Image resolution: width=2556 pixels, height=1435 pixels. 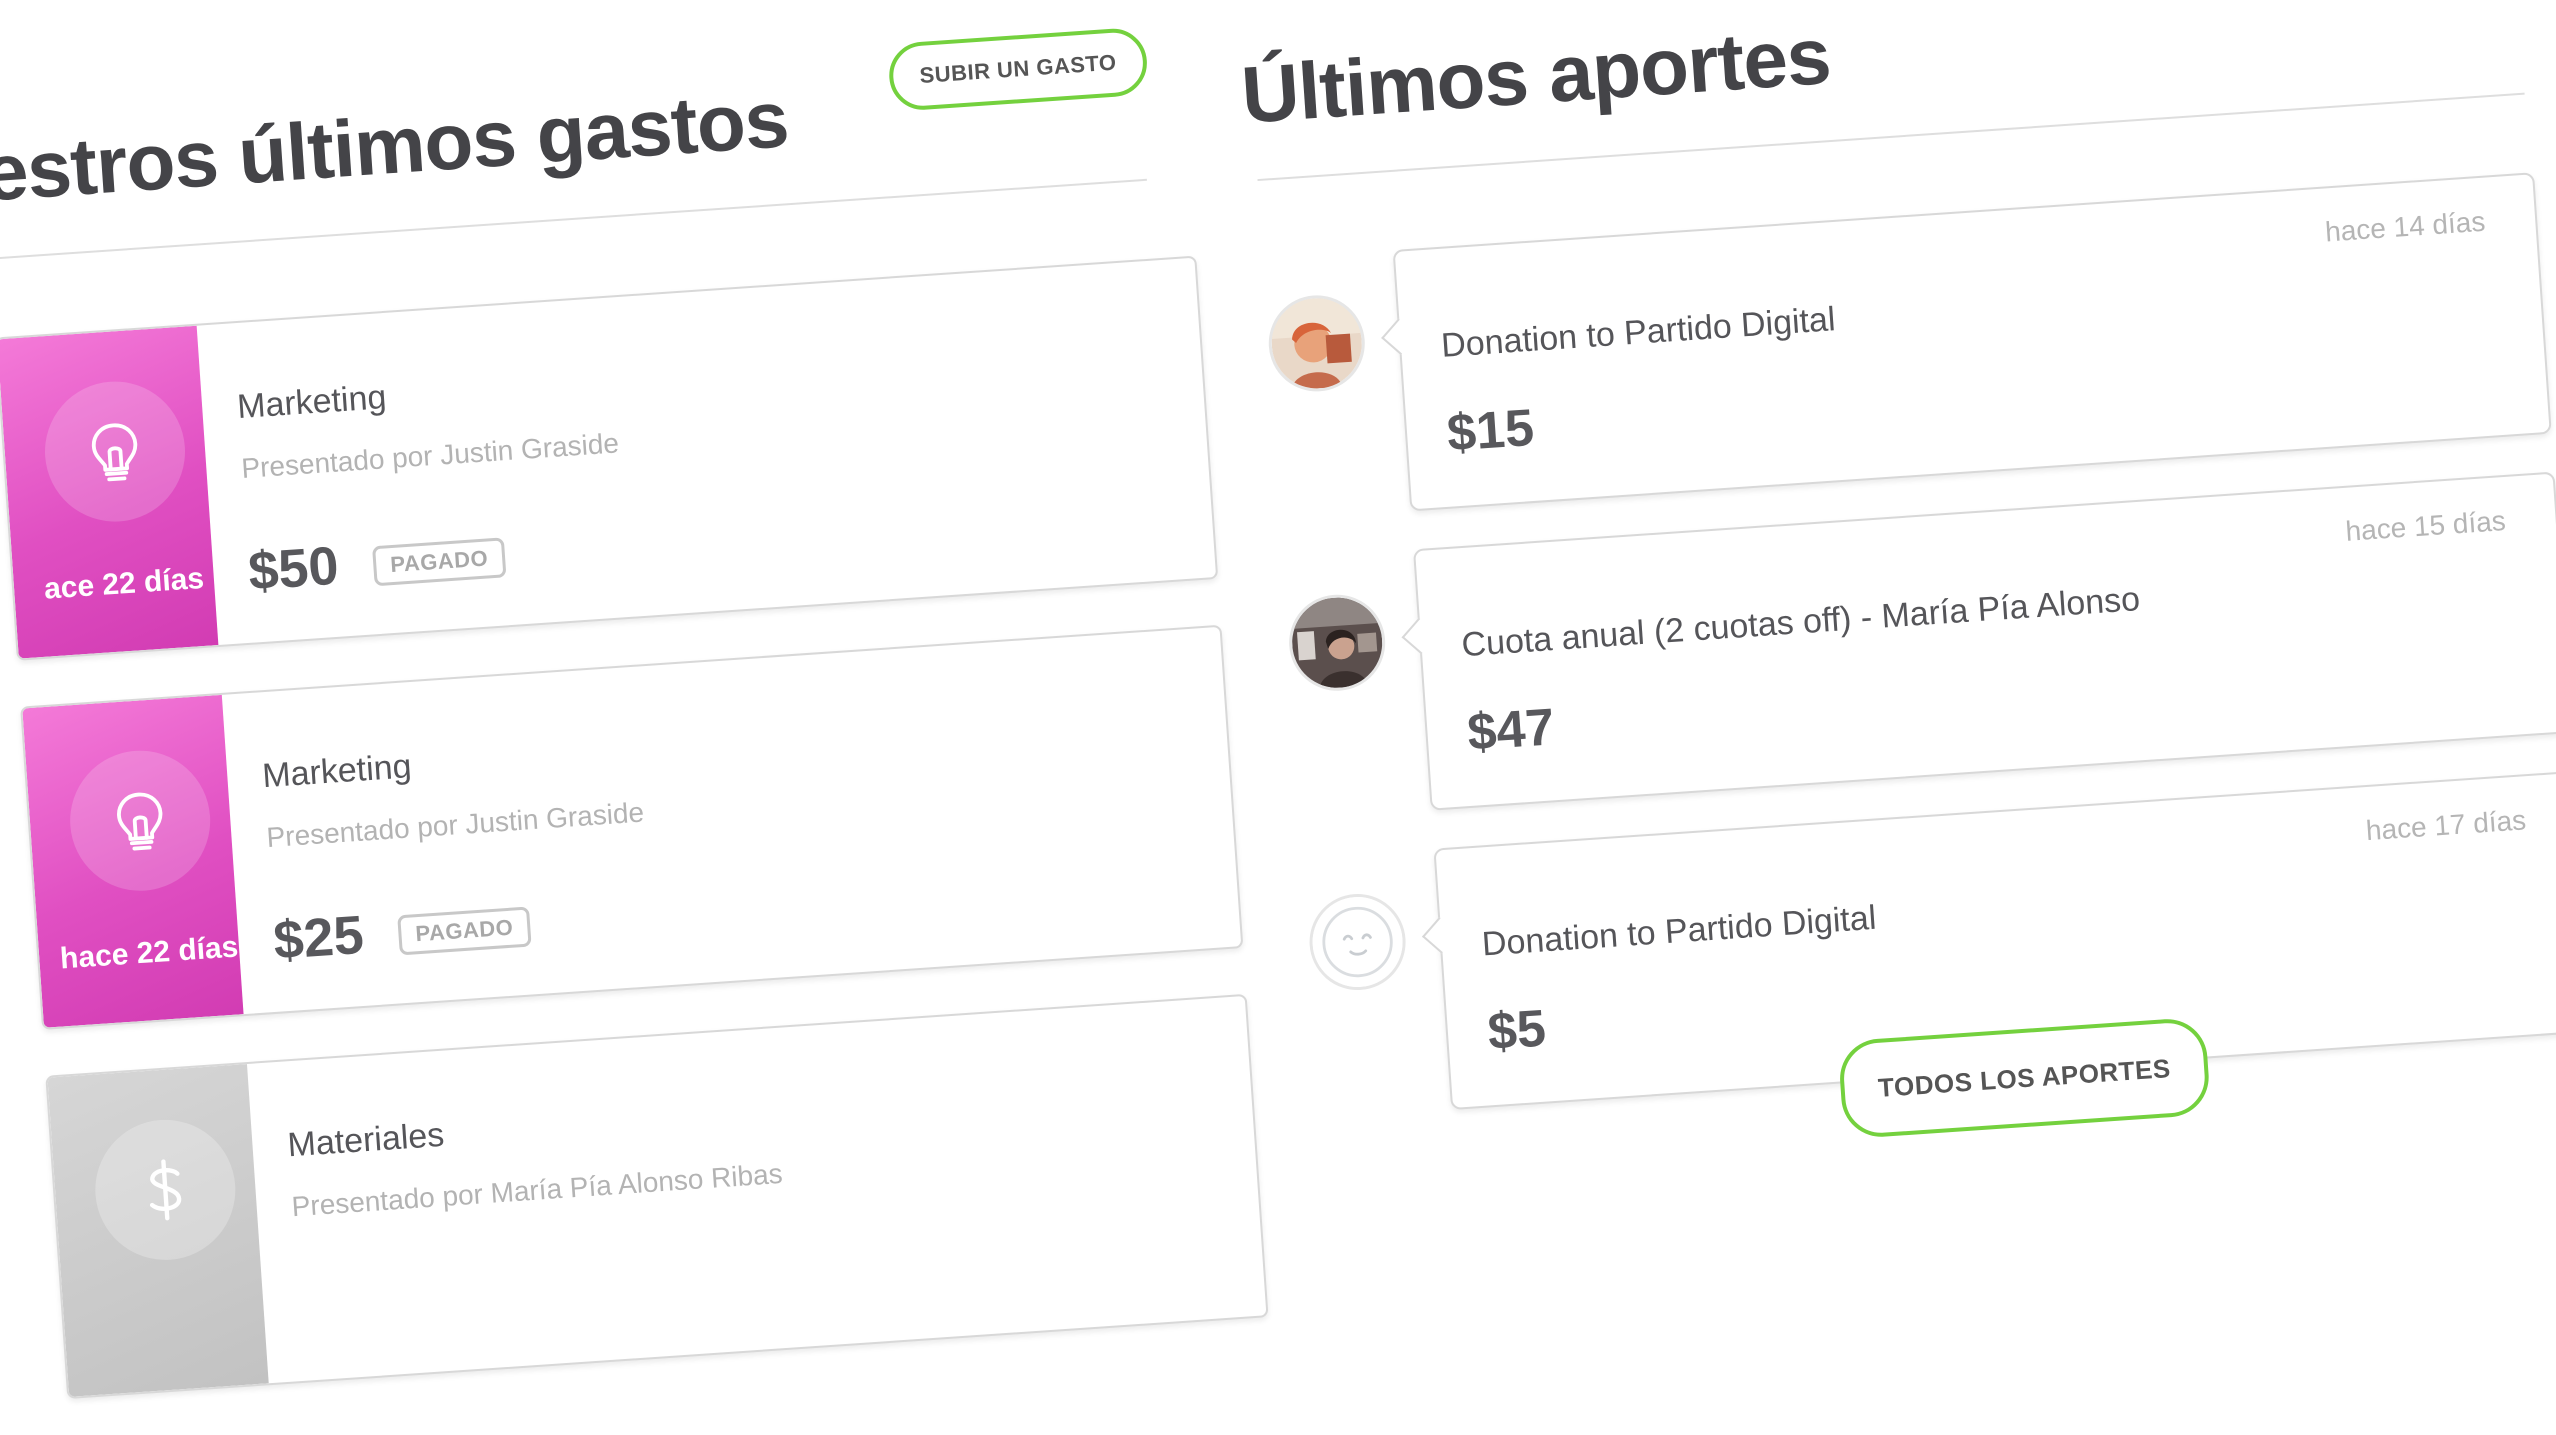 I want to click on contribution-amount: $47, so click(x=1511, y=730).